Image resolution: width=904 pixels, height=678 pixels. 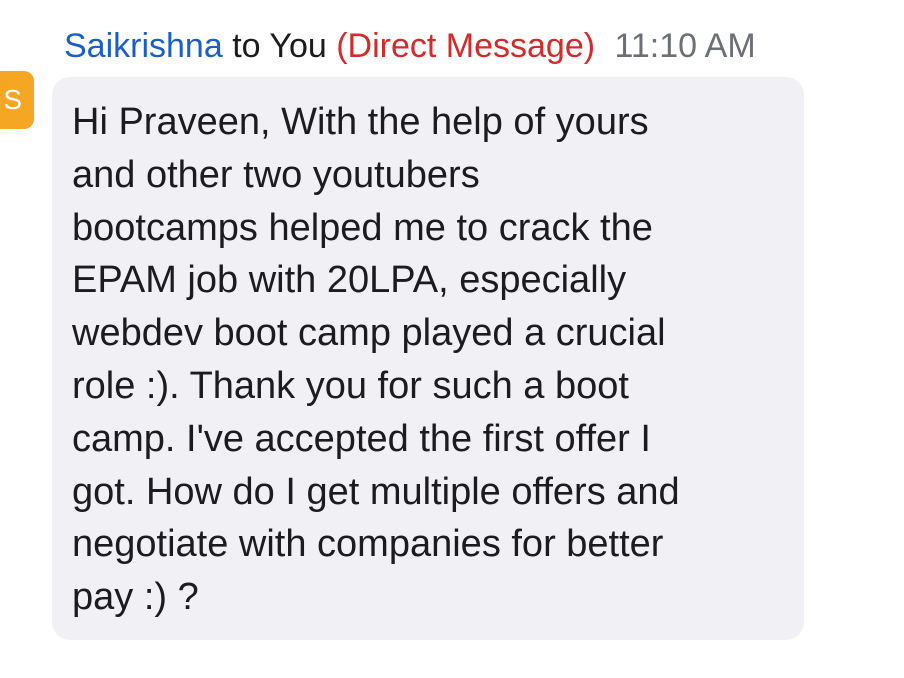 I want to click on recipient-label: to You, so click(x=279, y=46).